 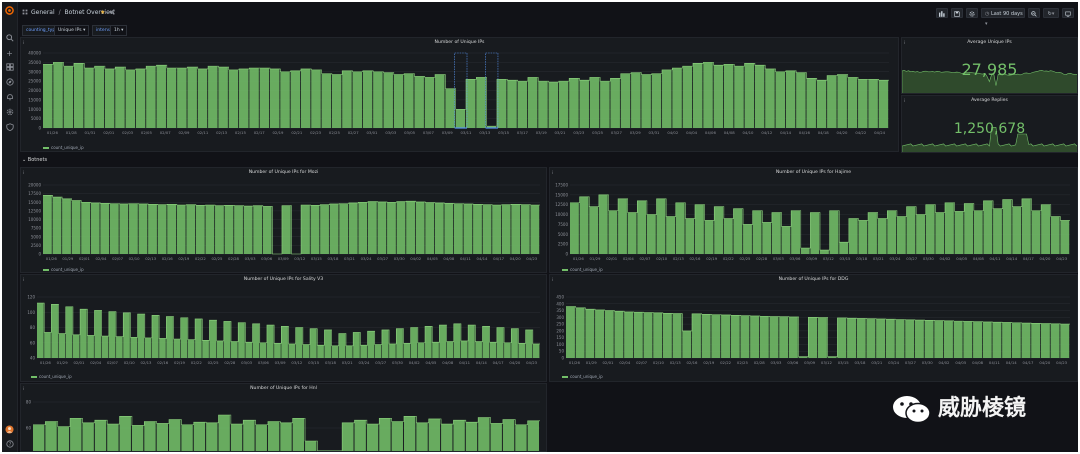 What do you see at coordinates (102, 13) in the screenshot?
I see `star-icon: ★` at bounding box center [102, 13].